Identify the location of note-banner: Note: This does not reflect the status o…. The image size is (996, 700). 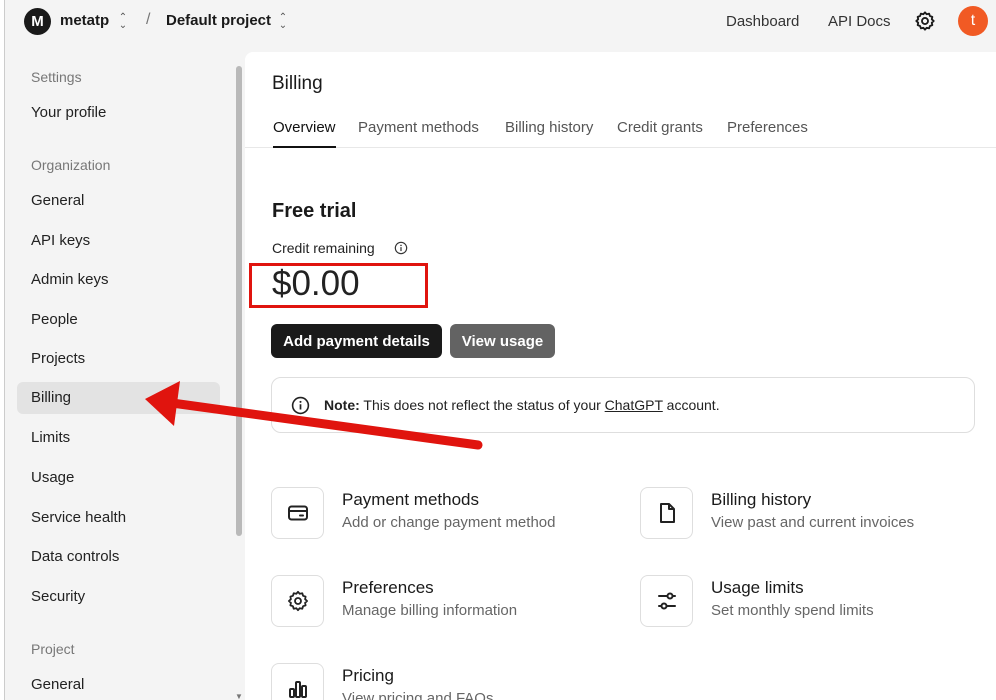
(623, 405).